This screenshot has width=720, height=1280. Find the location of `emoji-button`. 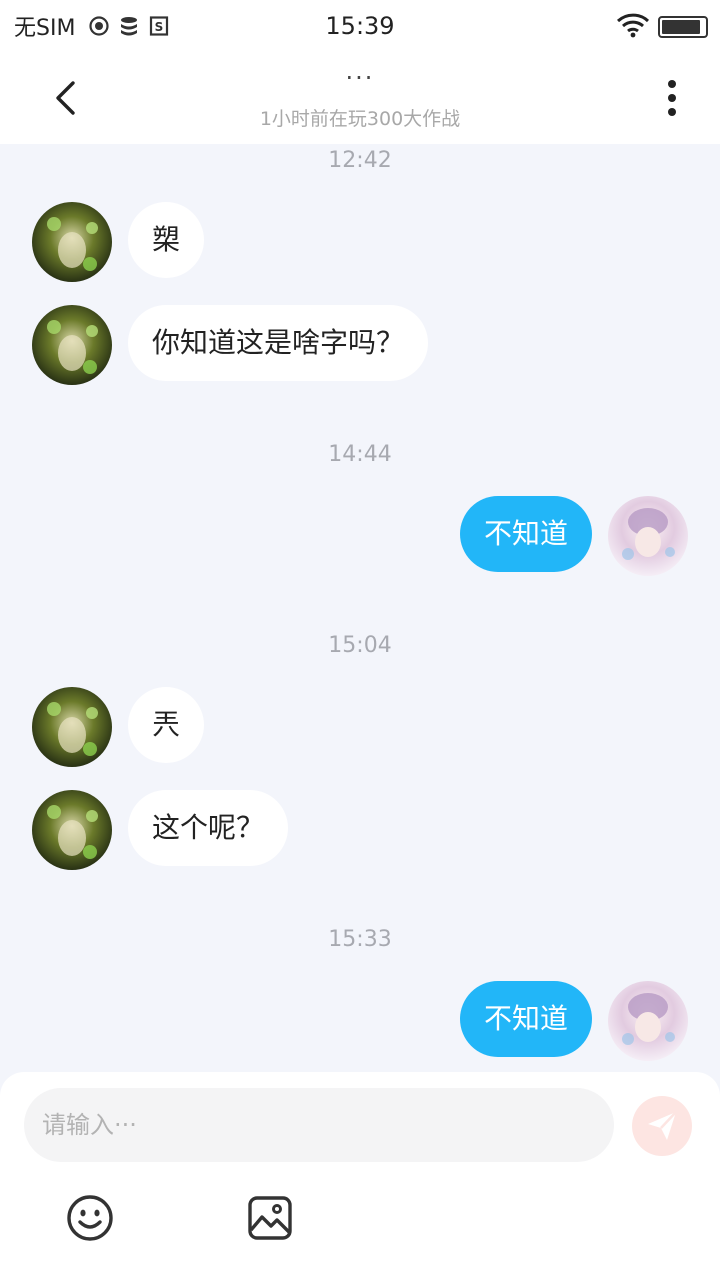

emoji-button is located at coordinates (90, 1218).